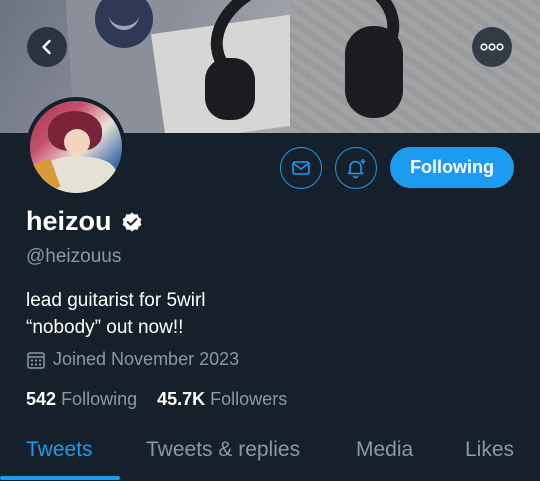 This screenshot has height=481, width=540. What do you see at coordinates (69, 221) in the screenshot?
I see `profile-name: heizou` at bounding box center [69, 221].